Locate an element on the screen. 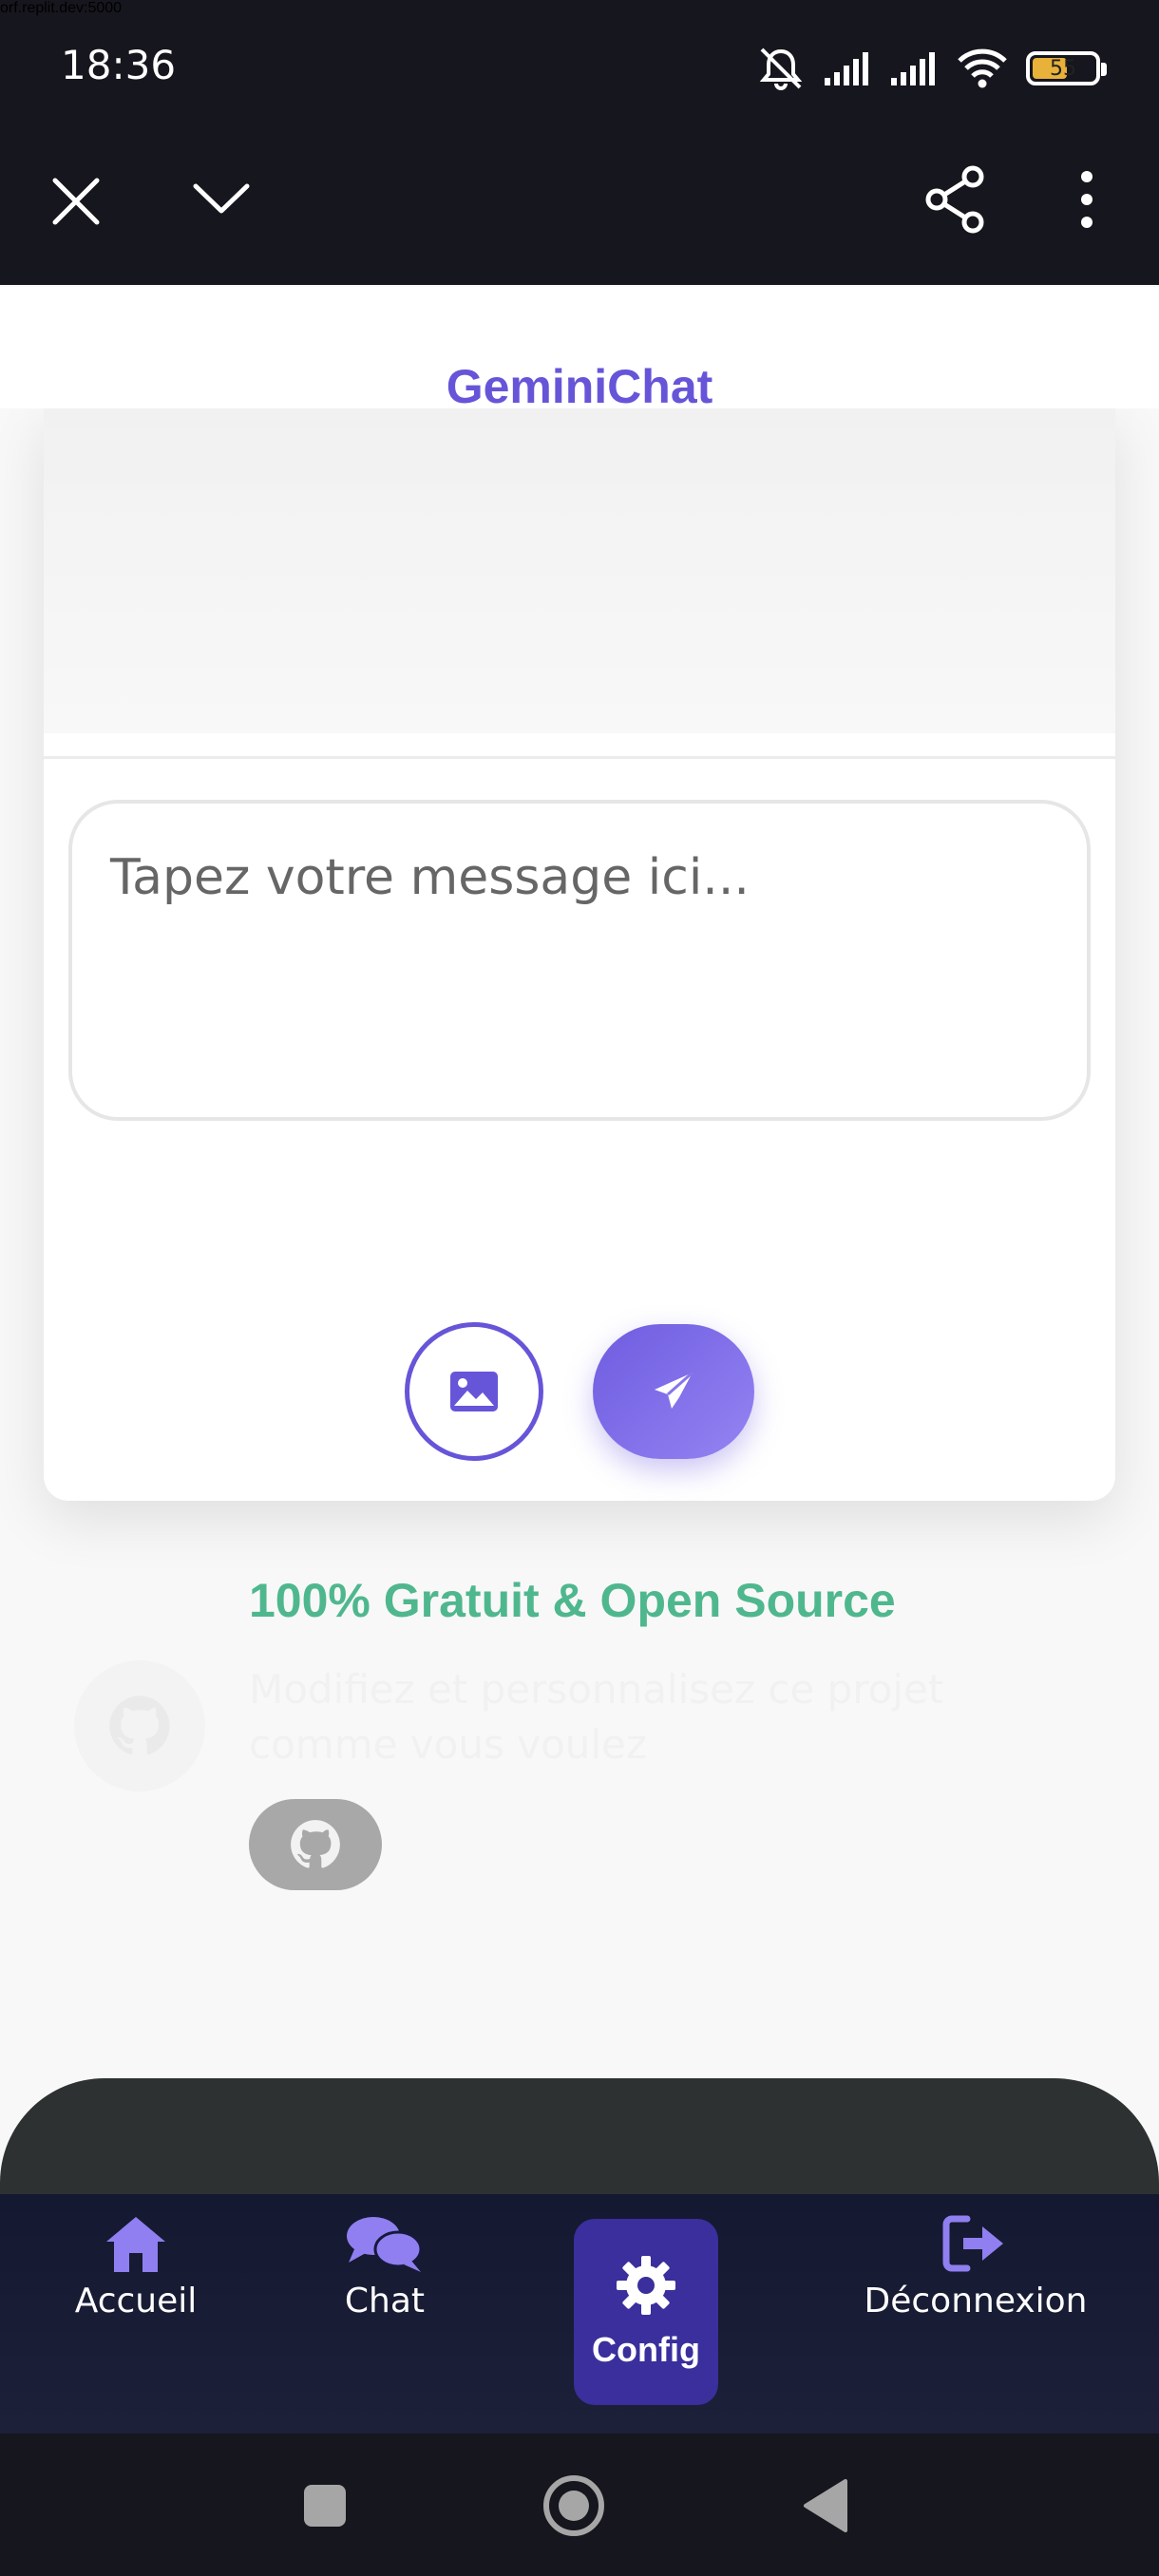 The width and height of the screenshot is (1159, 2576). promo-title: 100% Gratuit & Open Source is located at coordinates (572, 1600).